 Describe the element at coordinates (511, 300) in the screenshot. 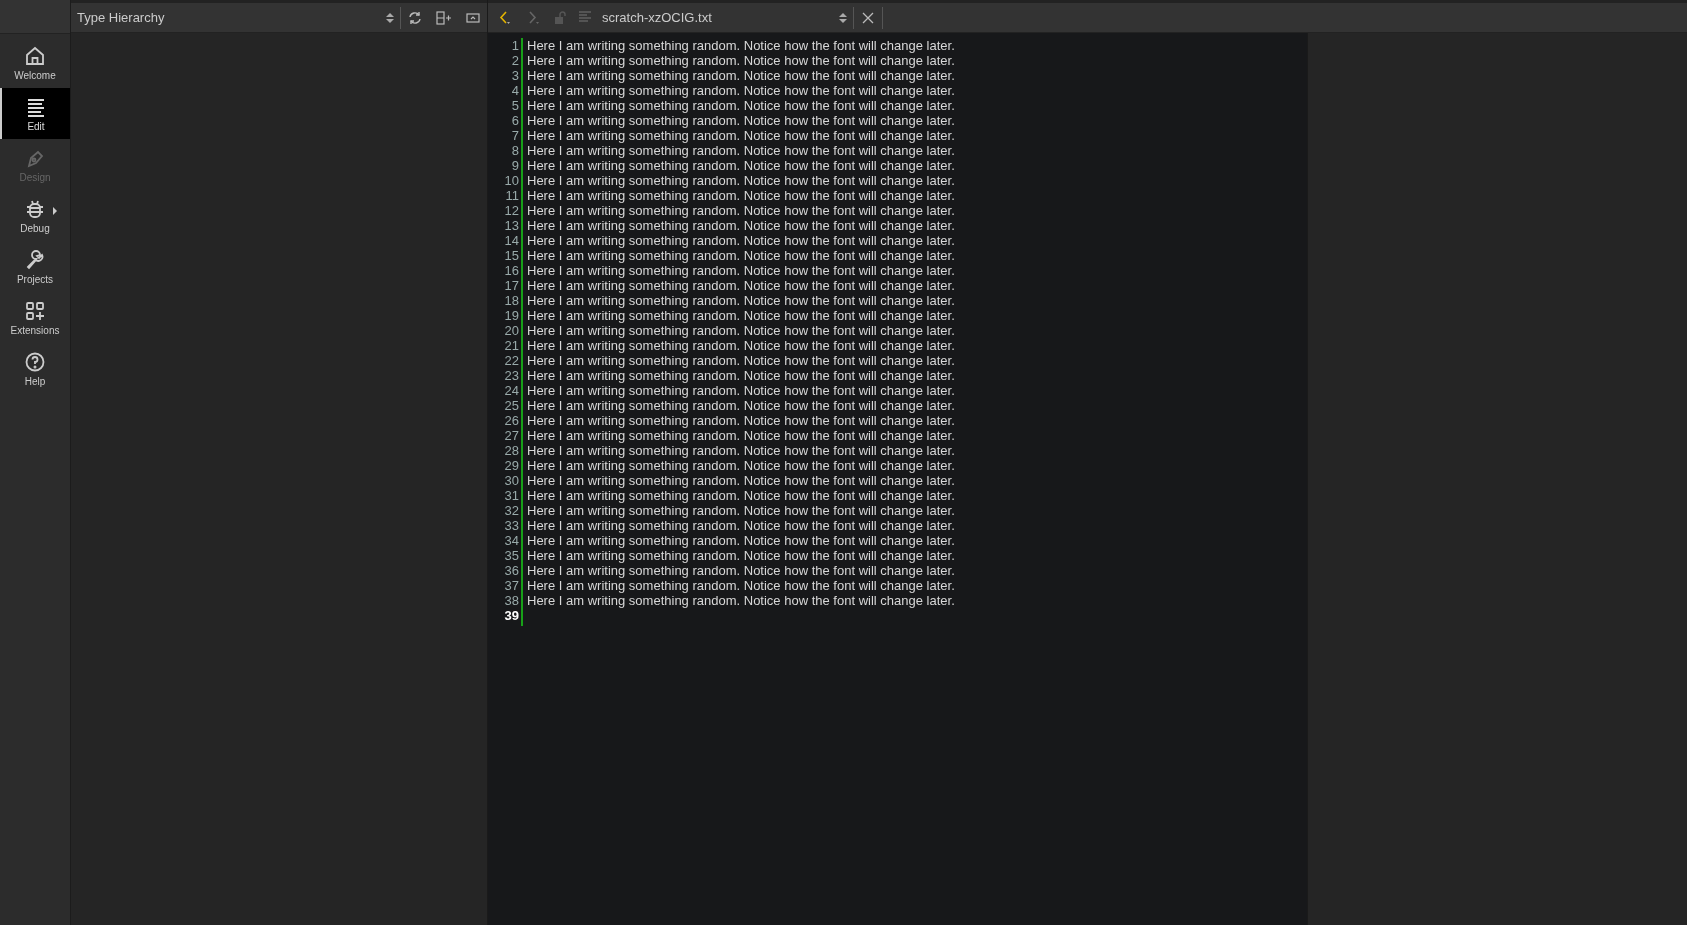

I see `line-number: 18` at that location.